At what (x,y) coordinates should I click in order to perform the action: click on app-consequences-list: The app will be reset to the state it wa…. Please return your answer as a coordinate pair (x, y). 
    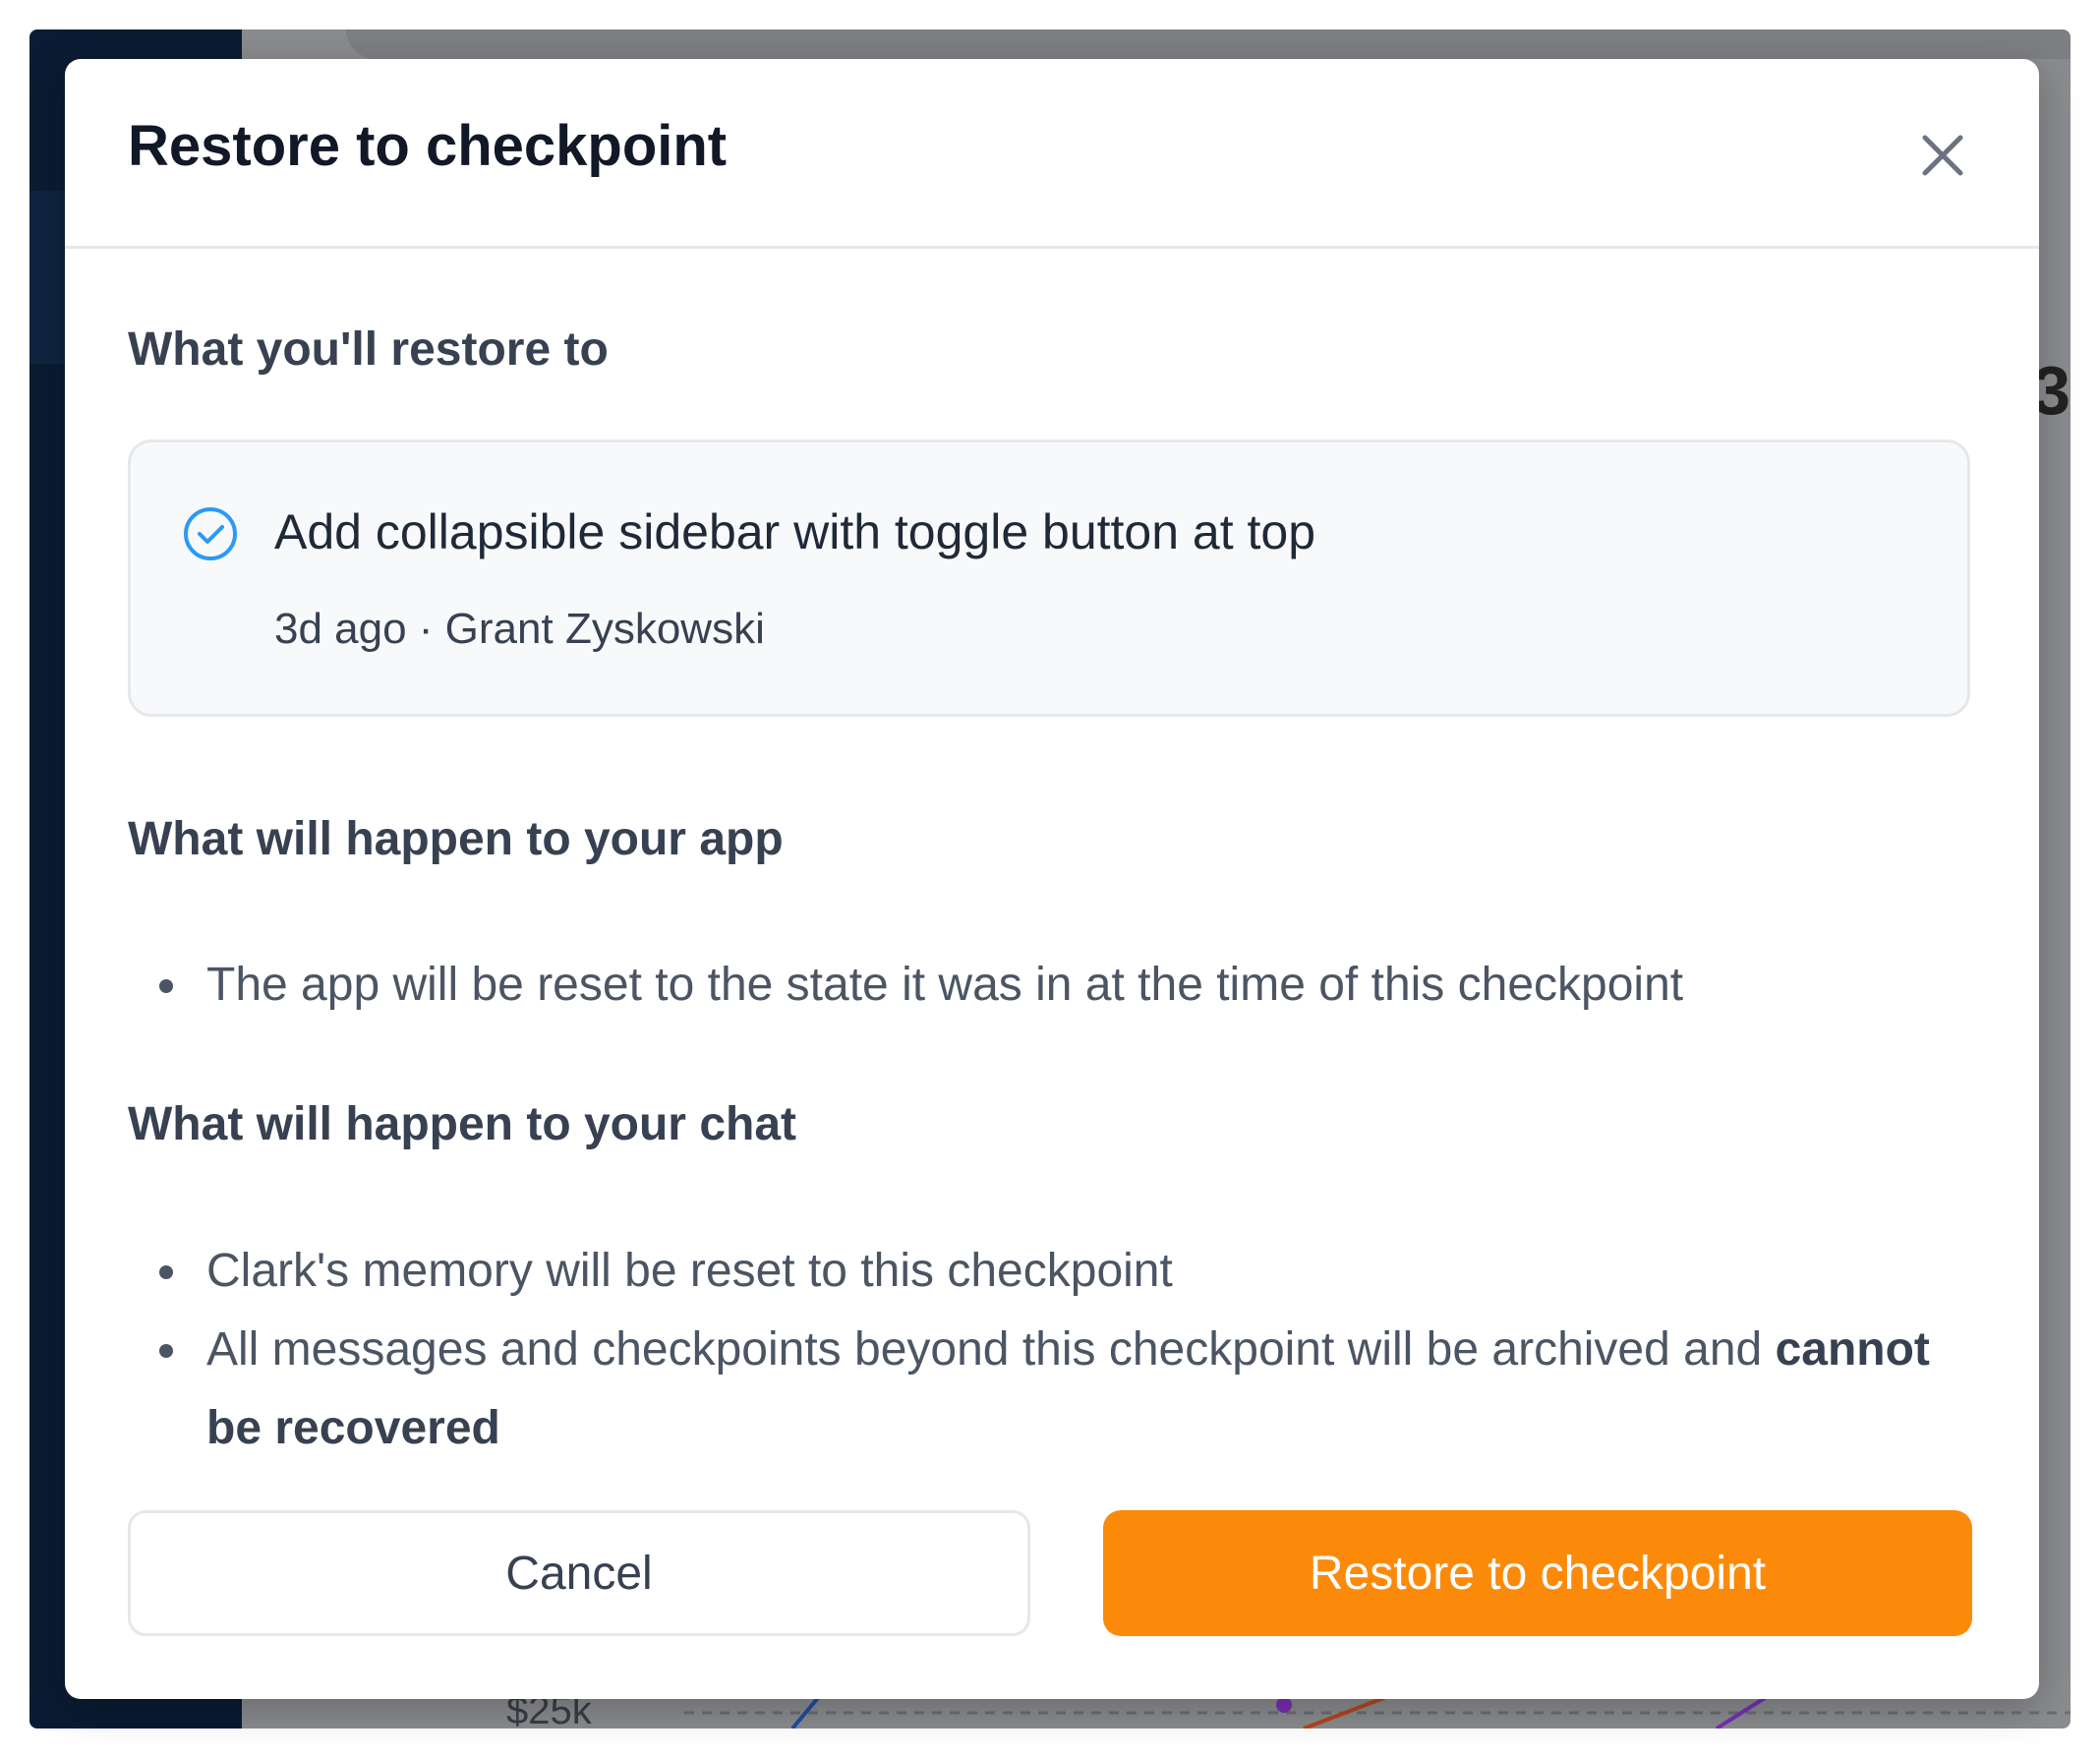
    Looking at the image, I should click on (1049, 985).